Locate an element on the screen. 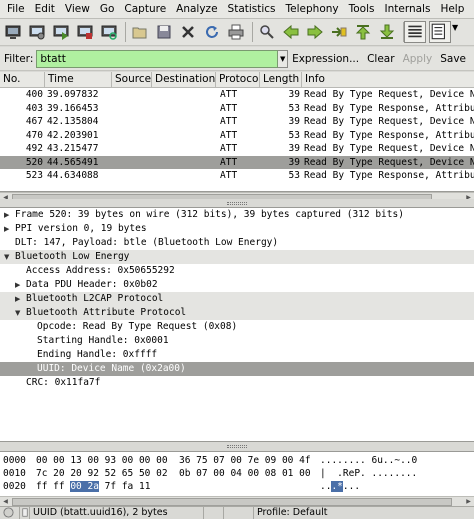  menu-telephony: Telephony is located at coordinates (312, 9).